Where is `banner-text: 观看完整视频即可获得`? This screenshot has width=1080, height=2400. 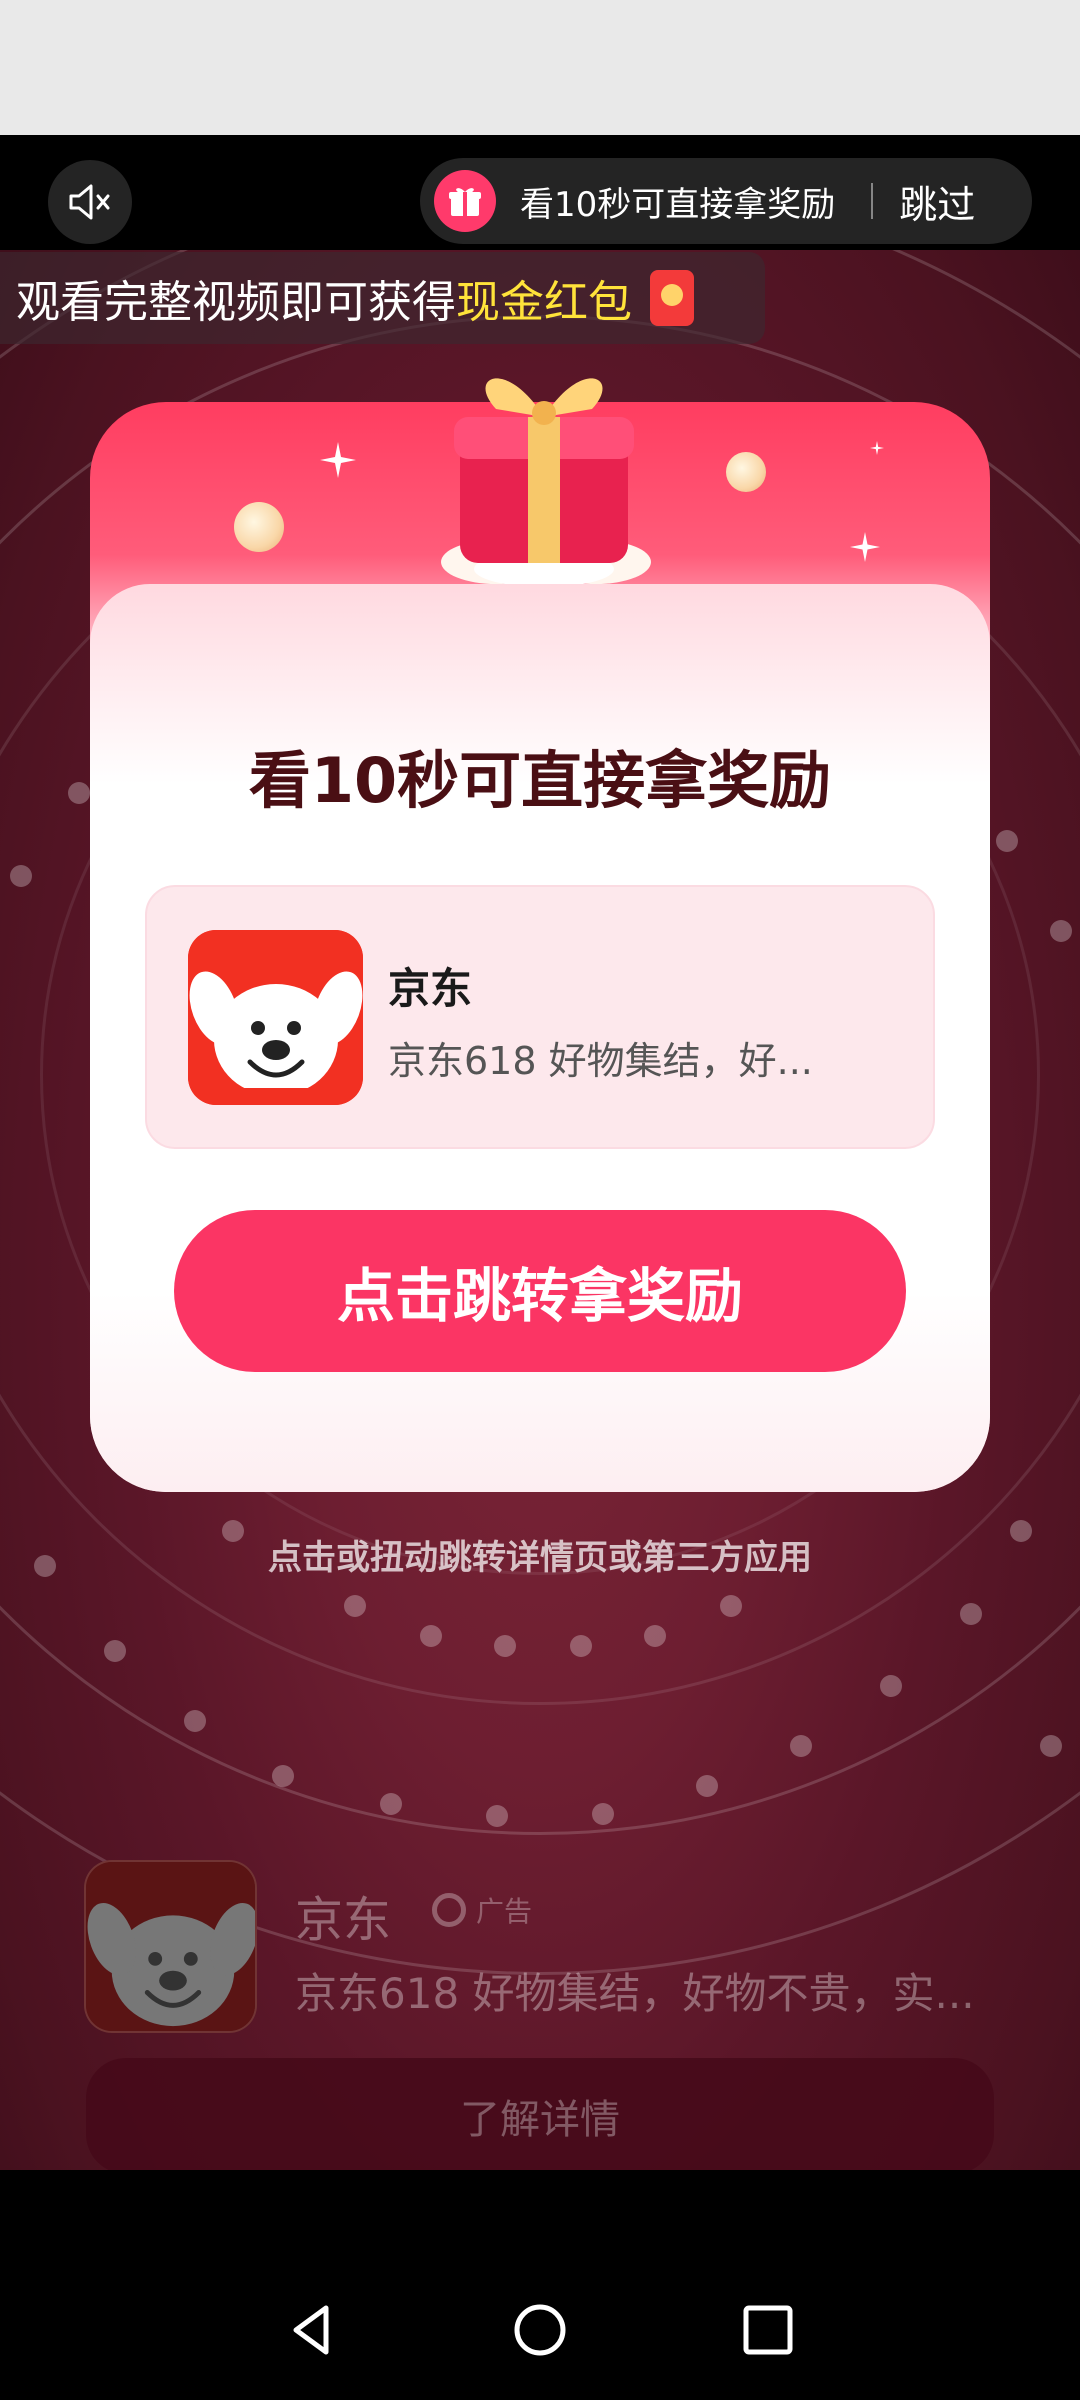 banner-text: 观看完整视频即可获得 is located at coordinates (236, 302).